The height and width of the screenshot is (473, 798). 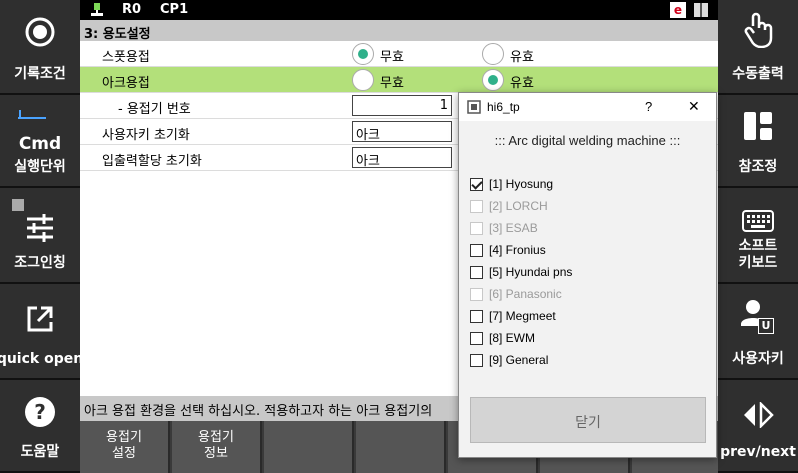 What do you see at coordinates (758, 128) in the screenshot?
I see `layout-icon` at bounding box center [758, 128].